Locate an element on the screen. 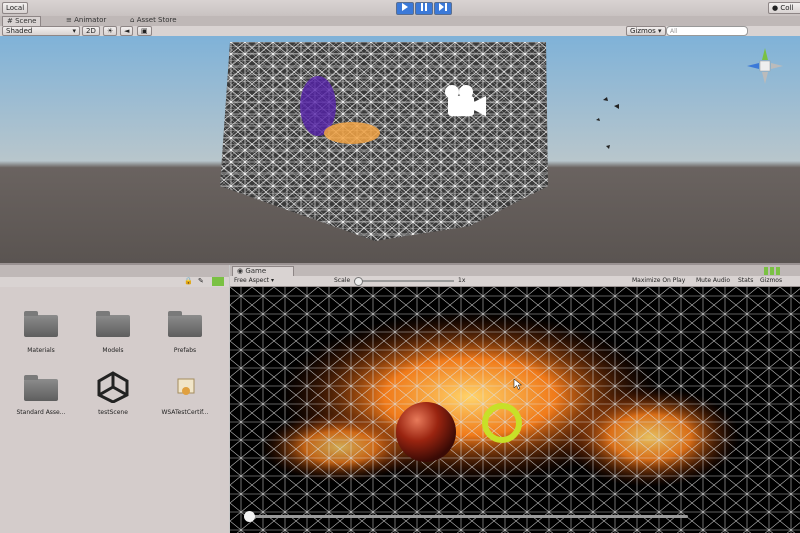 This screenshot has height=533, width=800. play-icon is located at coordinates (405, 7).